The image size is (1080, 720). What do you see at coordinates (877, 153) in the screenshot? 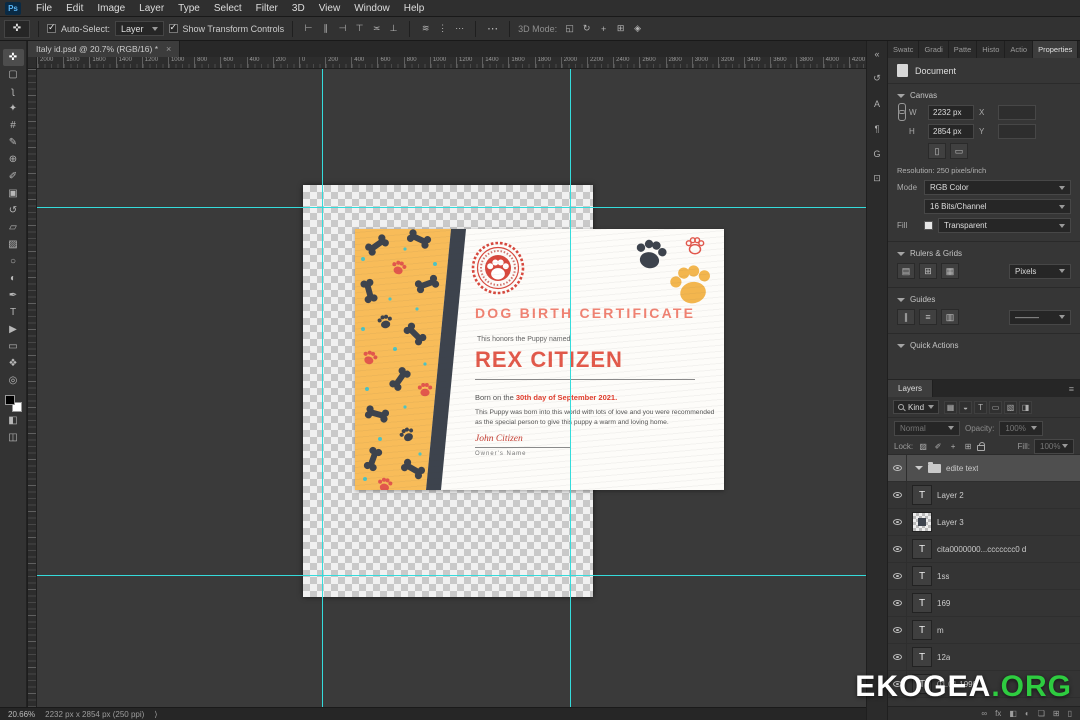
I see `glyphs-panel-icon: G` at bounding box center [877, 153].